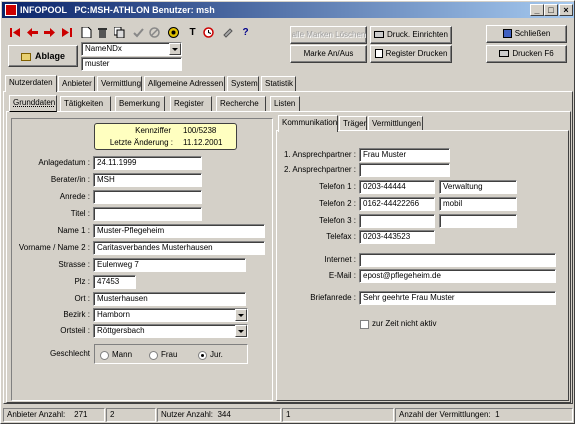 This screenshot has width=575, height=424. Describe the element at coordinates (243, 83) in the screenshot. I see `tab-system: System` at that location.